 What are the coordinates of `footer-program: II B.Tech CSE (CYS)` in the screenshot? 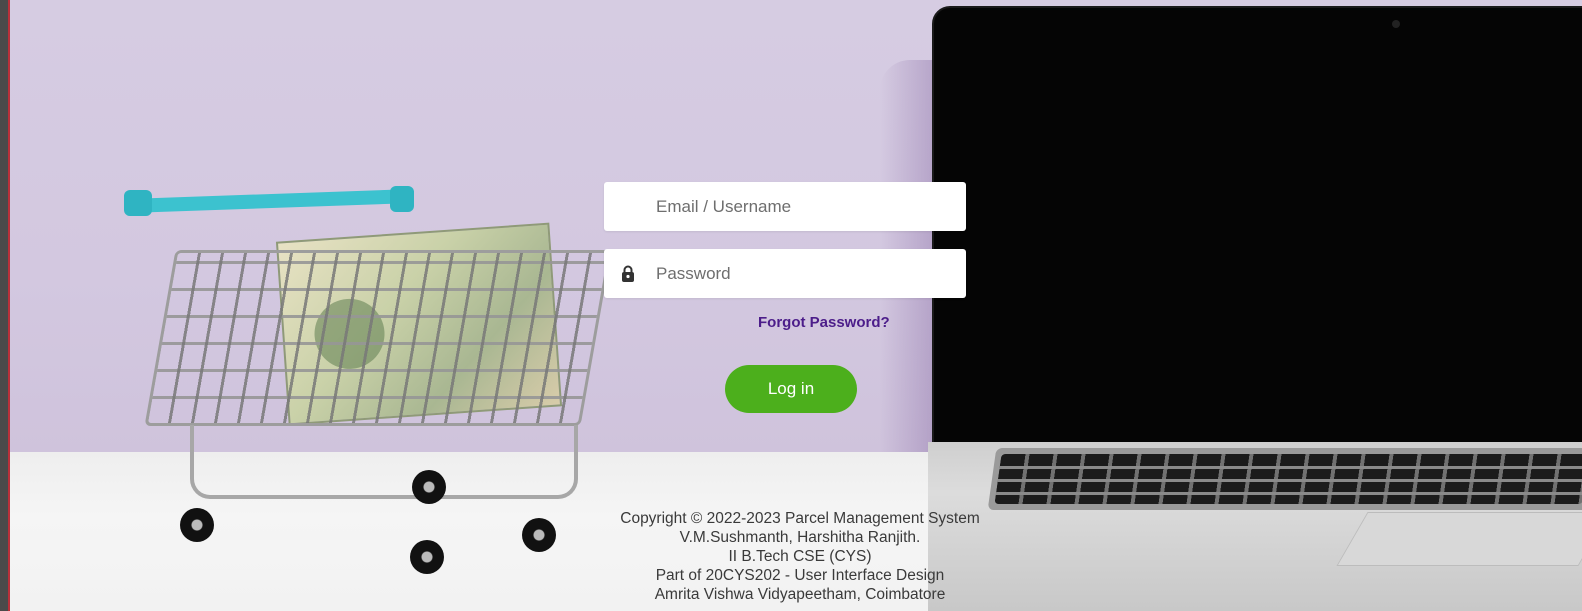 It's located at (800, 556).